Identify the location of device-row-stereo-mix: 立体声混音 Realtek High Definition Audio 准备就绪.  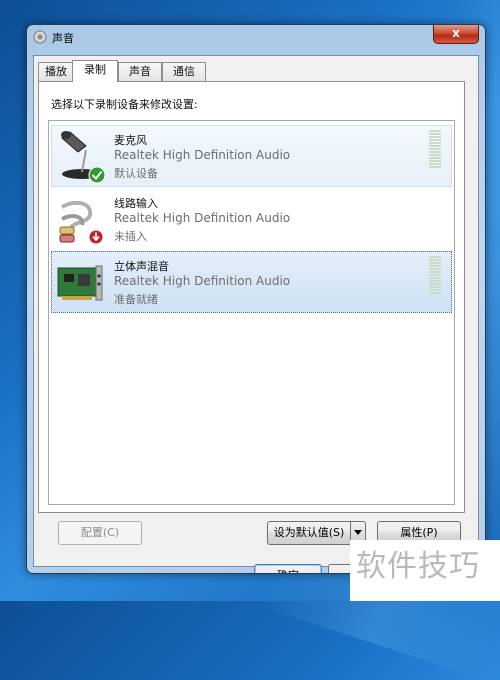
(251, 282).